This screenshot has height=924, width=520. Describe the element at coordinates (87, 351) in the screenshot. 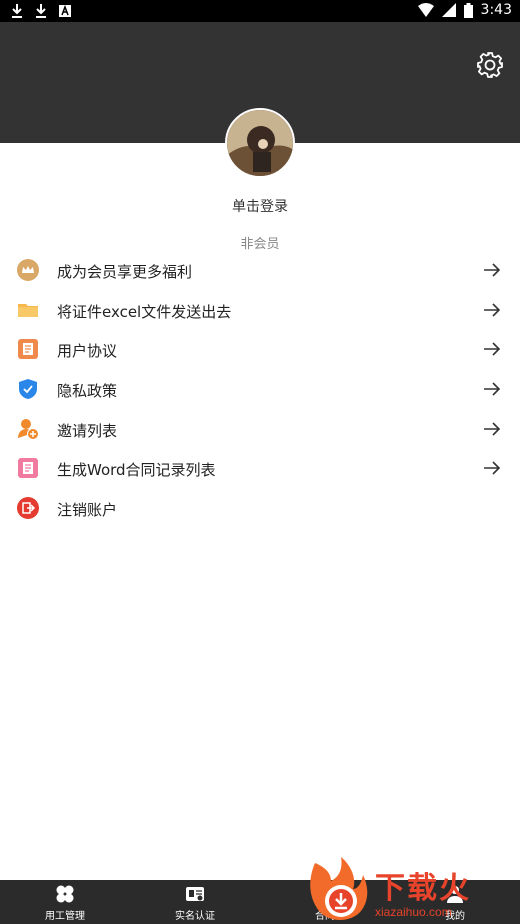

I see `menu-item-label: 用户协议` at that location.